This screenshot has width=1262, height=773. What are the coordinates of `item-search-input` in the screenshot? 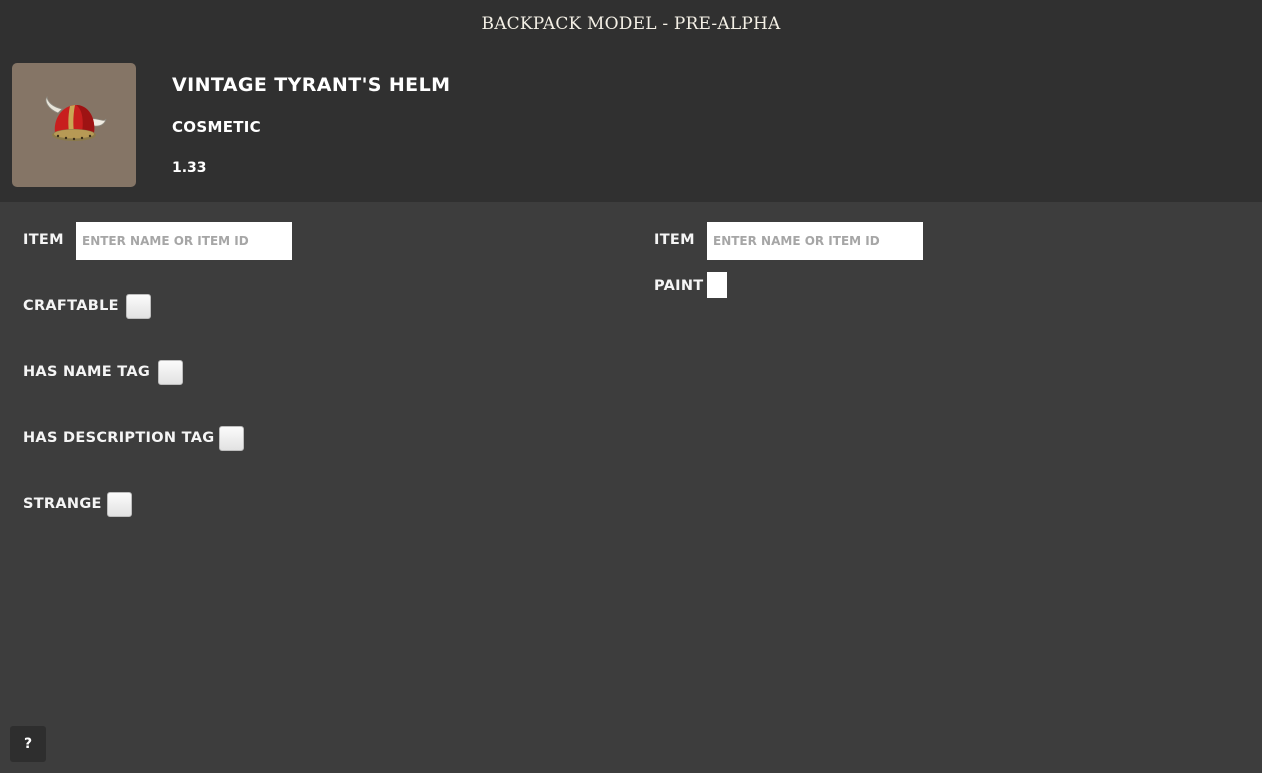 It's located at (184, 241).